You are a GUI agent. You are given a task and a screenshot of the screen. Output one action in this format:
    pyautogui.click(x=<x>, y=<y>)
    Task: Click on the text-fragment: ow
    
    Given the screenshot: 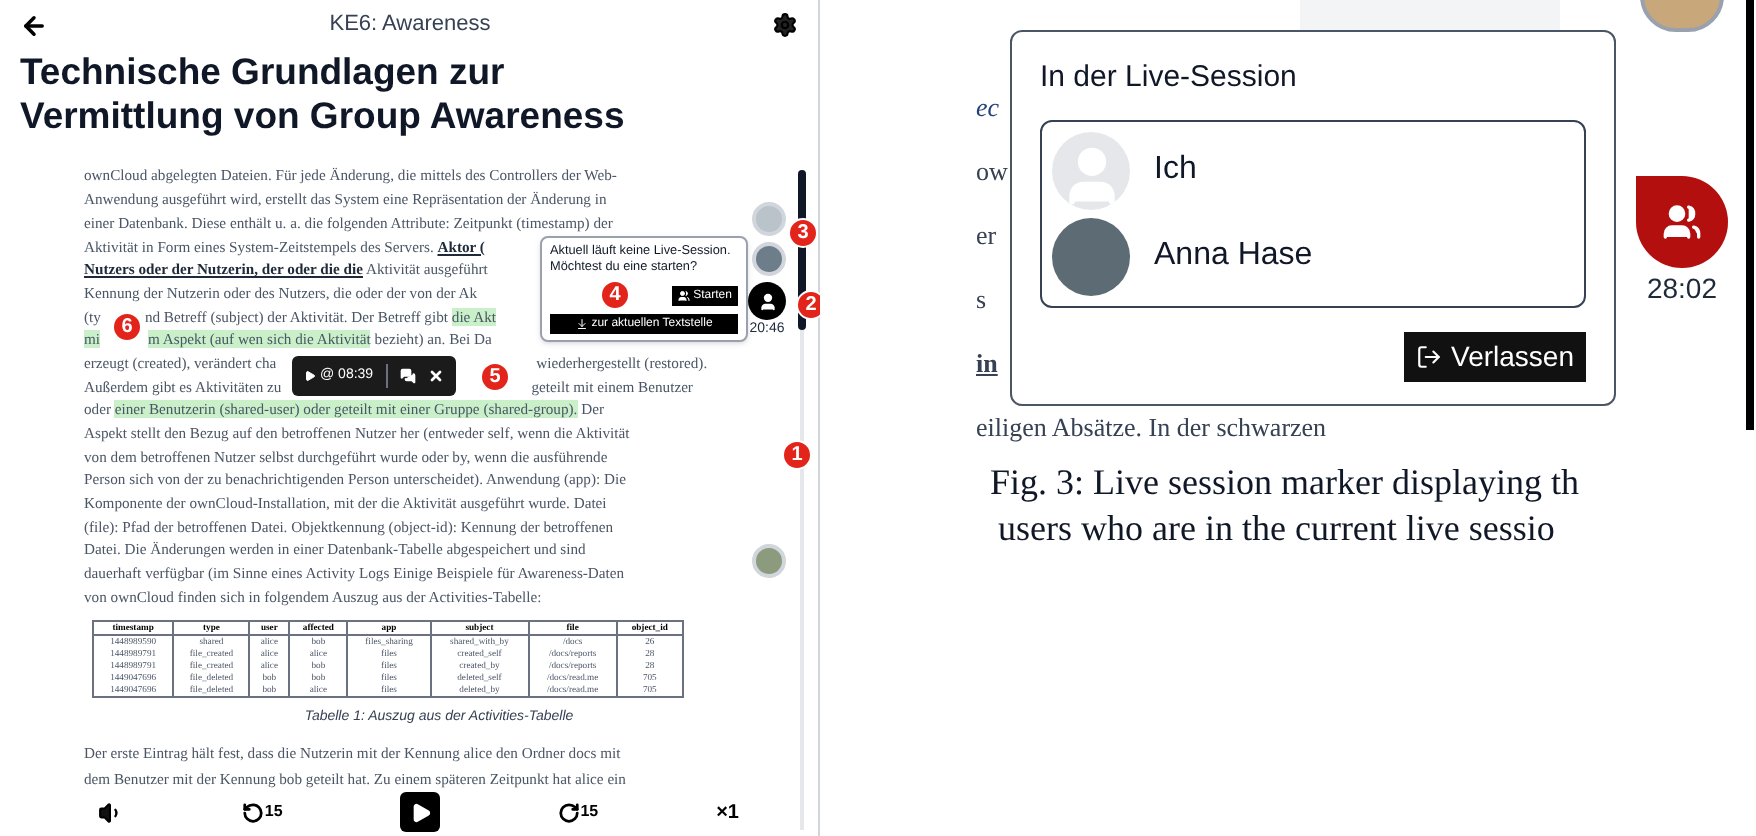 What is the action you would take?
    pyautogui.click(x=992, y=172)
    